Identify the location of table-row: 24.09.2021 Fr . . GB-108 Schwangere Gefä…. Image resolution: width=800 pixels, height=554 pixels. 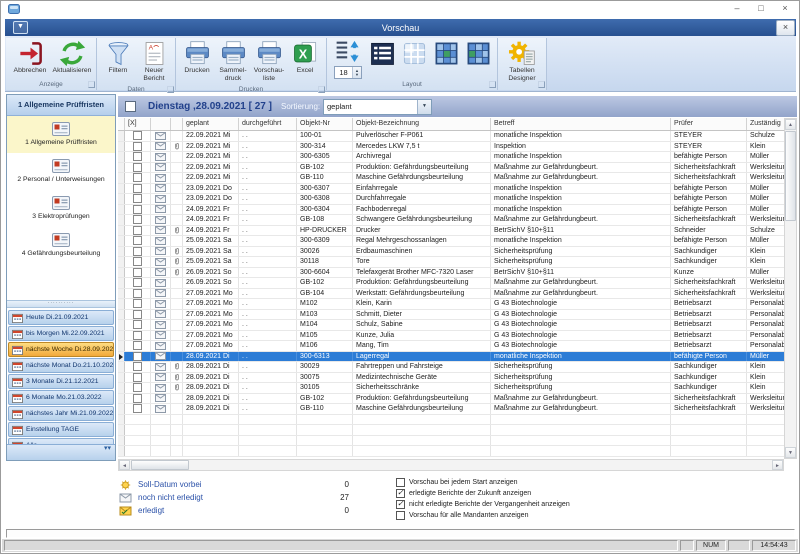
(451, 220).